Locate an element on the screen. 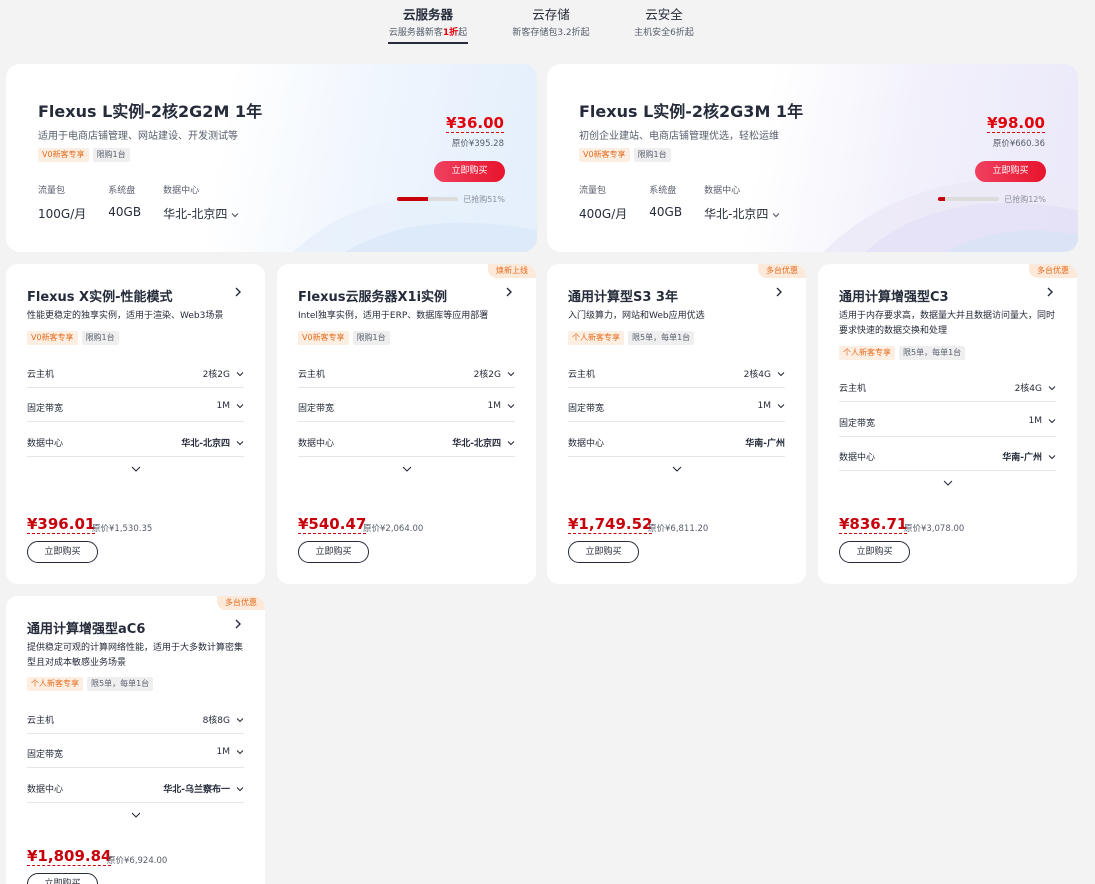  card-description: 入门级算力，网站和Web应用优选 is located at coordinates (636, 316).